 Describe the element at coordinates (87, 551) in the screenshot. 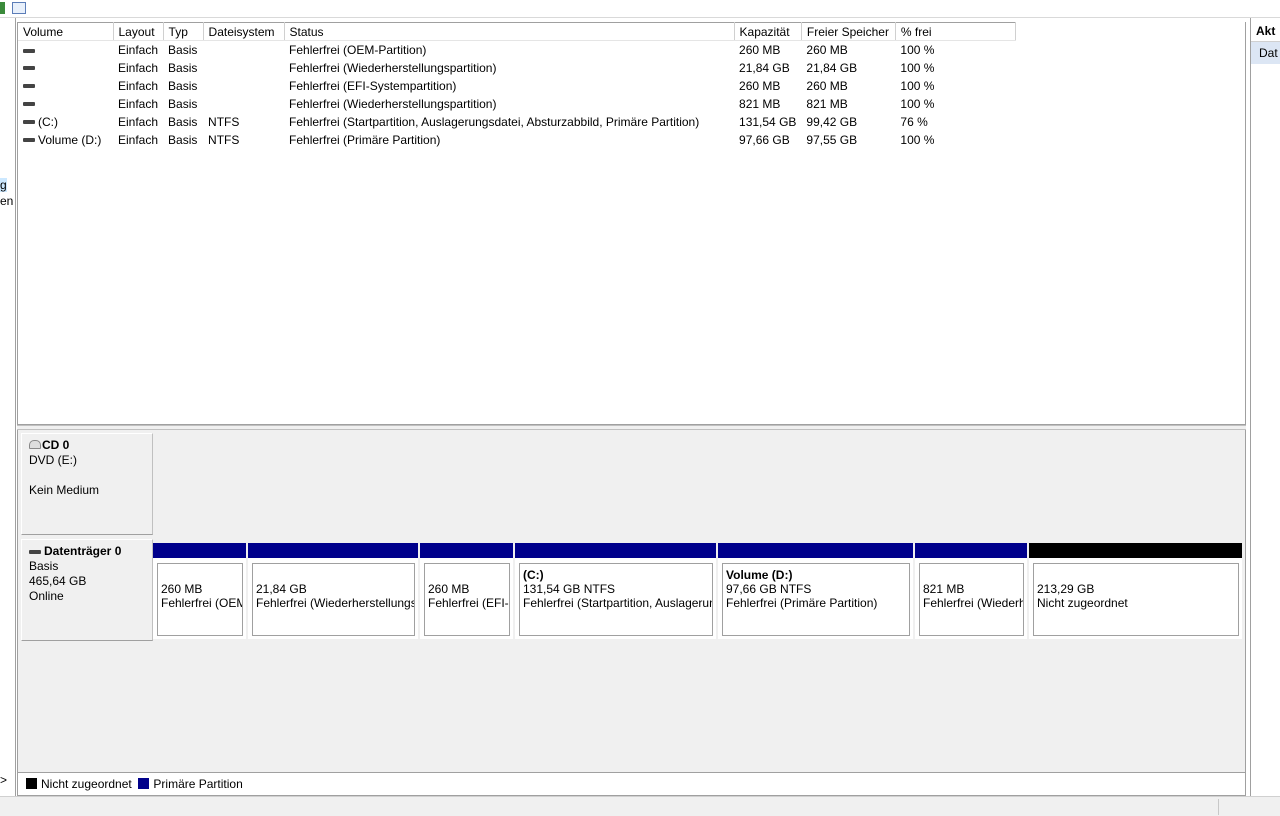

I see `disk0-title: Datenträger 0` at that location.